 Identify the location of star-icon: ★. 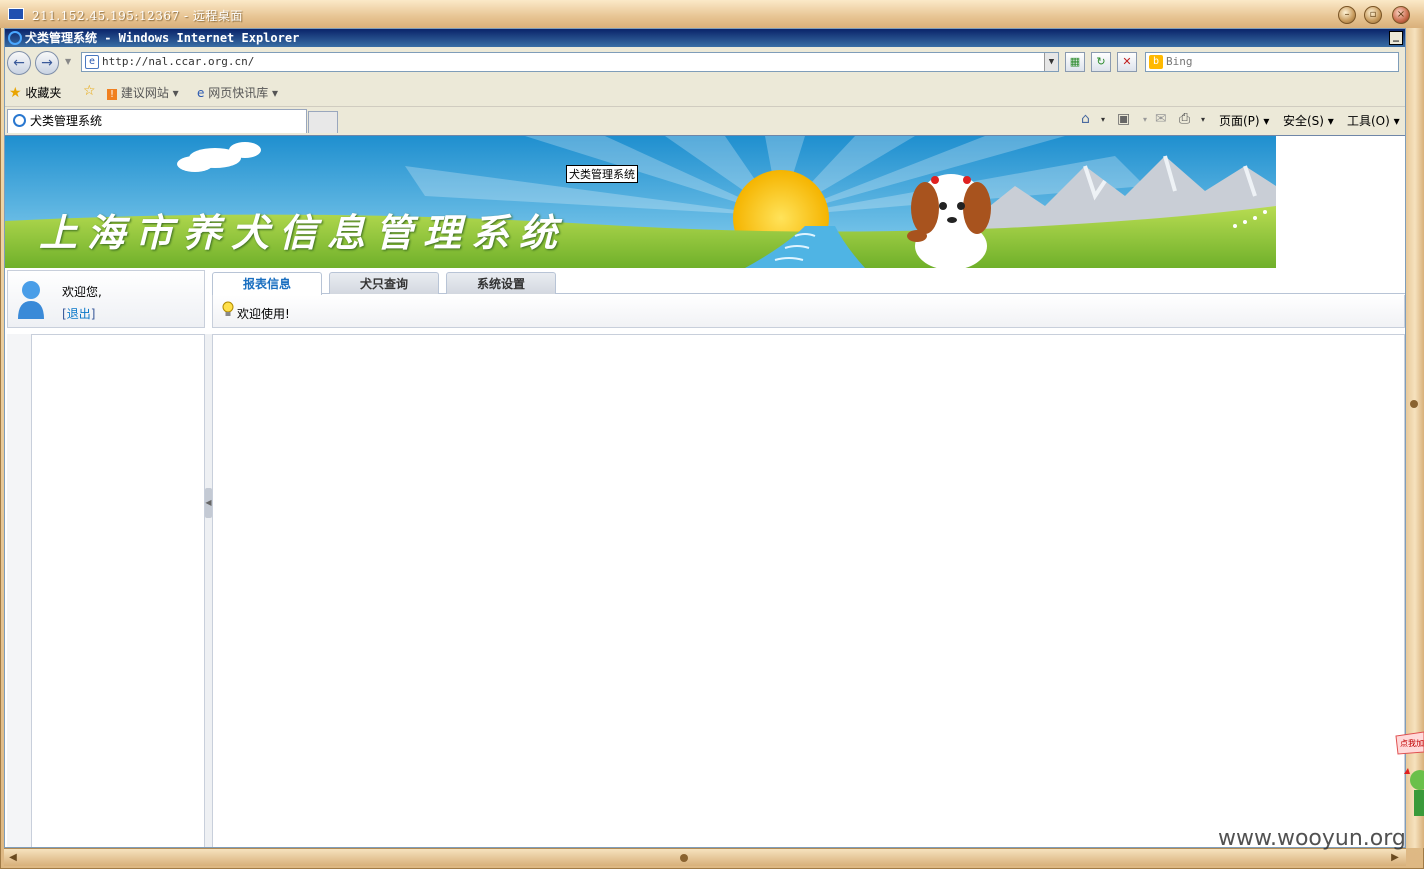
(15, 93).